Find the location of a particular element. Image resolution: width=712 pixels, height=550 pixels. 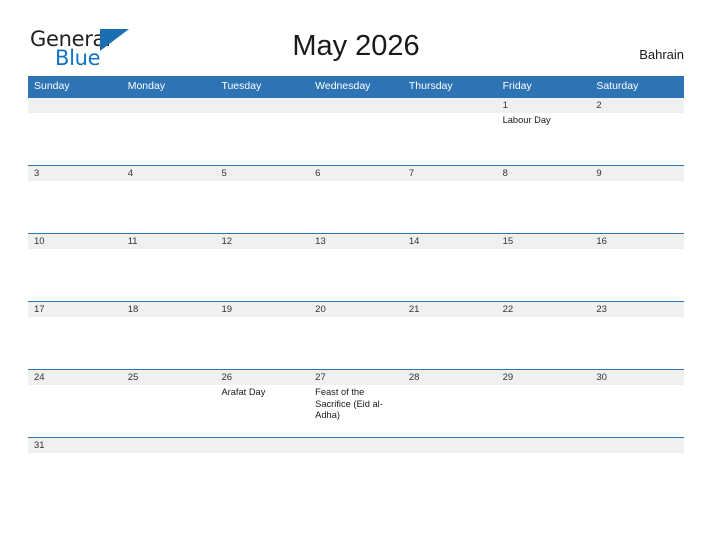

weekday-header-monday: Monday is located at coordinates (146, 86).